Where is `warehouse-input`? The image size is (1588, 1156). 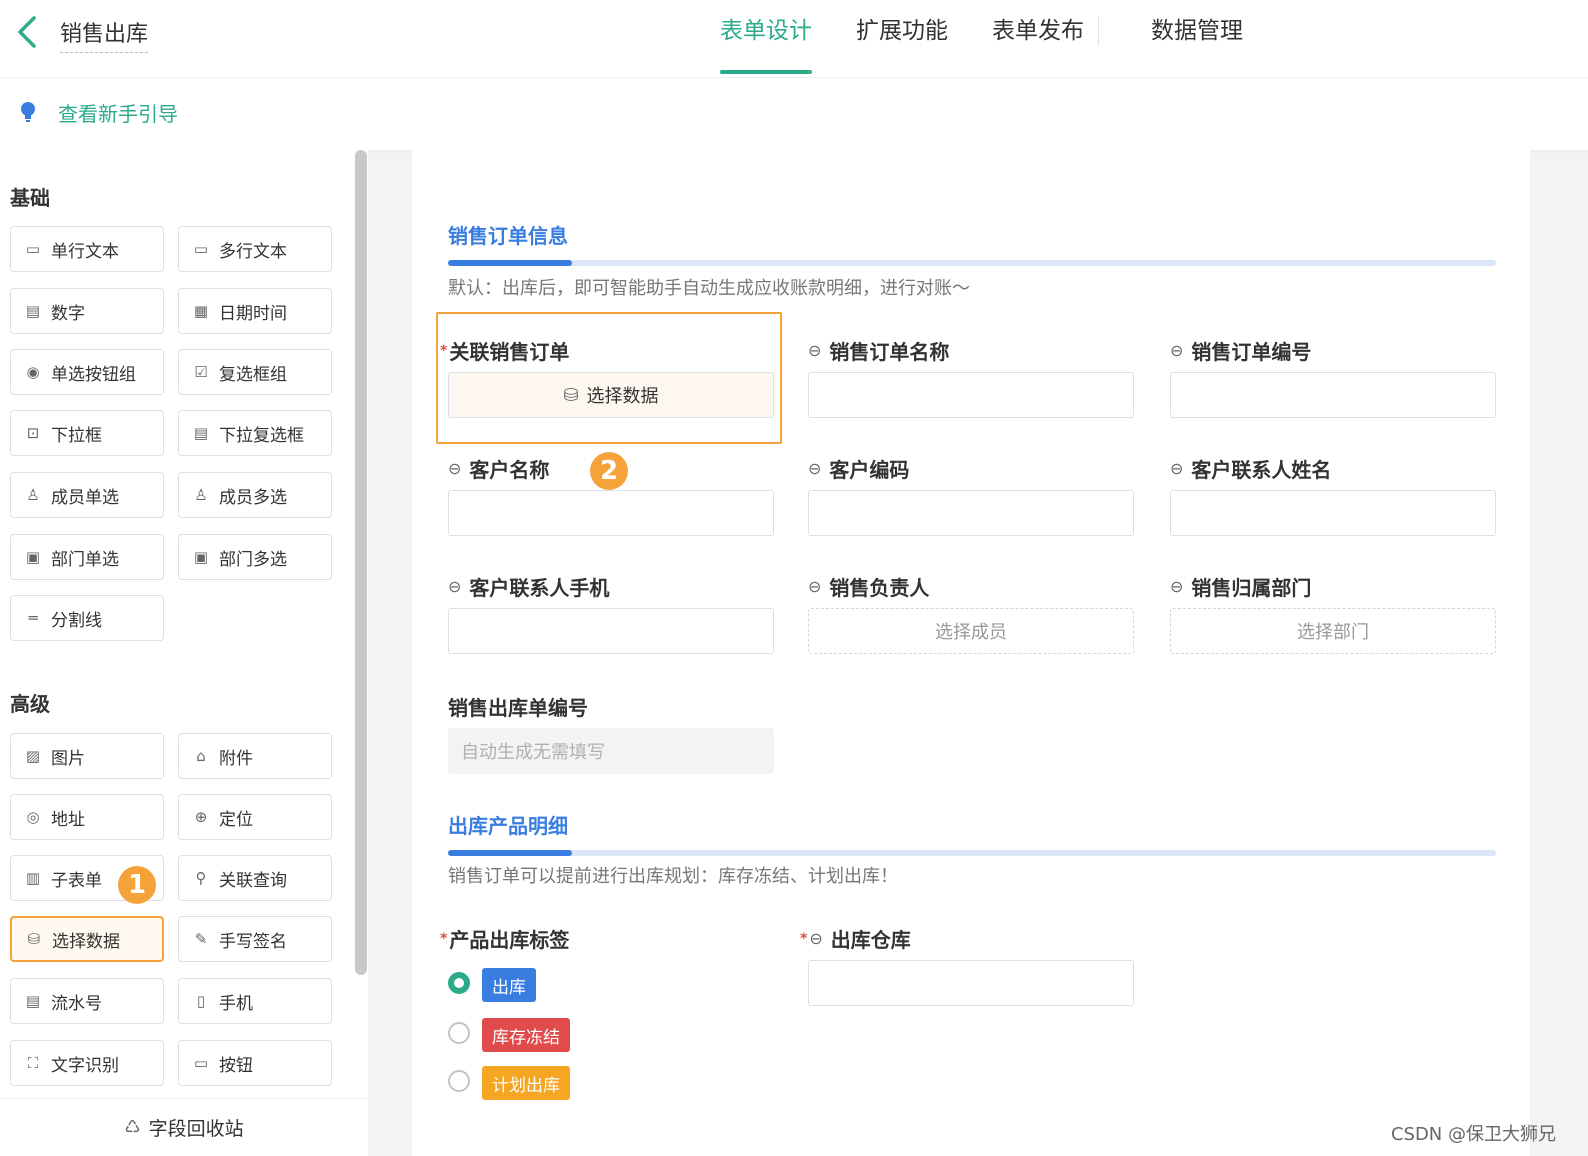
warehouse-input is located at coordinates (971, 983).